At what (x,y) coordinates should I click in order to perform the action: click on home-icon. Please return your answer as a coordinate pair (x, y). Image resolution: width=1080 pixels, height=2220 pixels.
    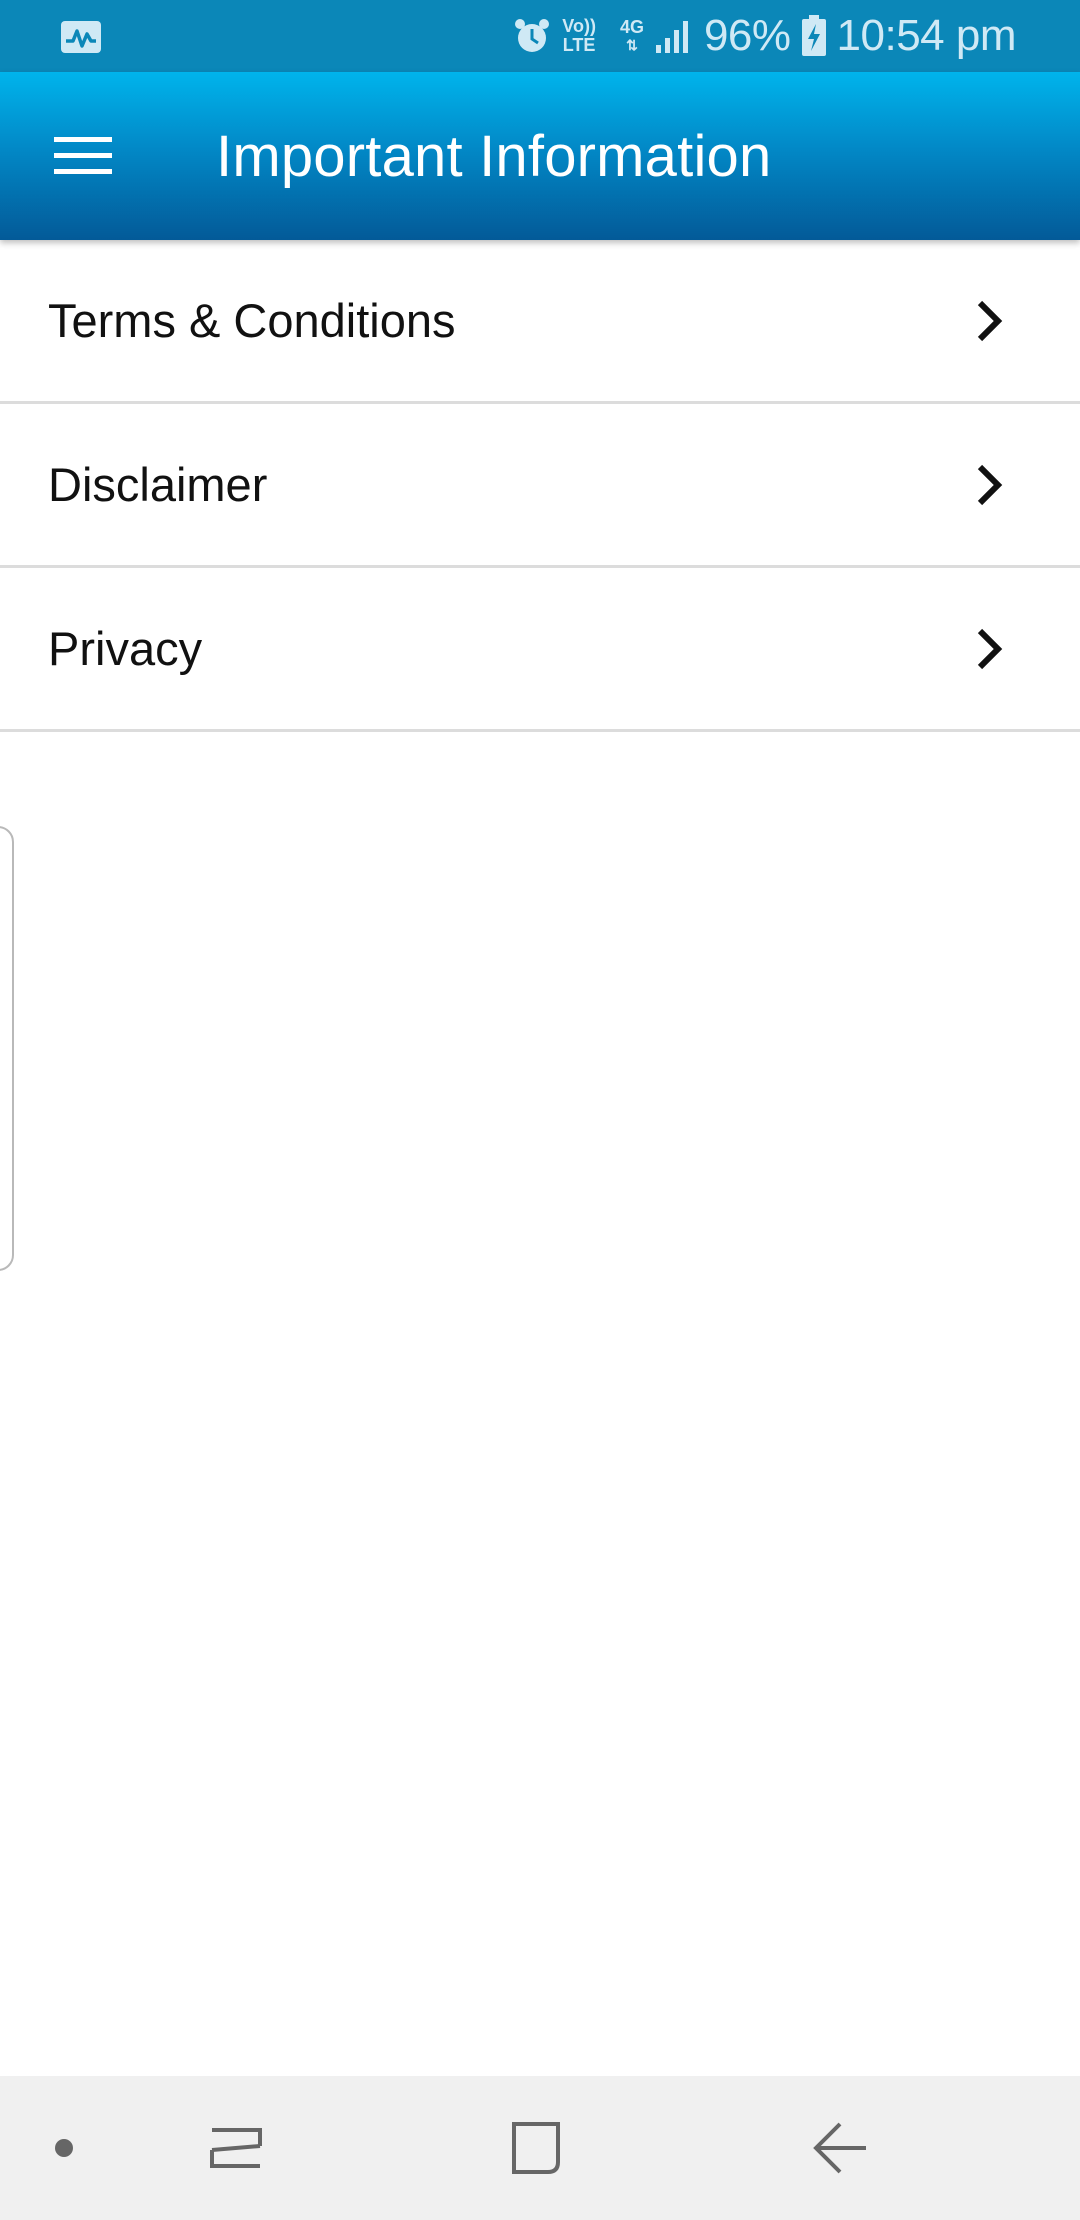
    Looking at the image, I should click on (536, 2148).